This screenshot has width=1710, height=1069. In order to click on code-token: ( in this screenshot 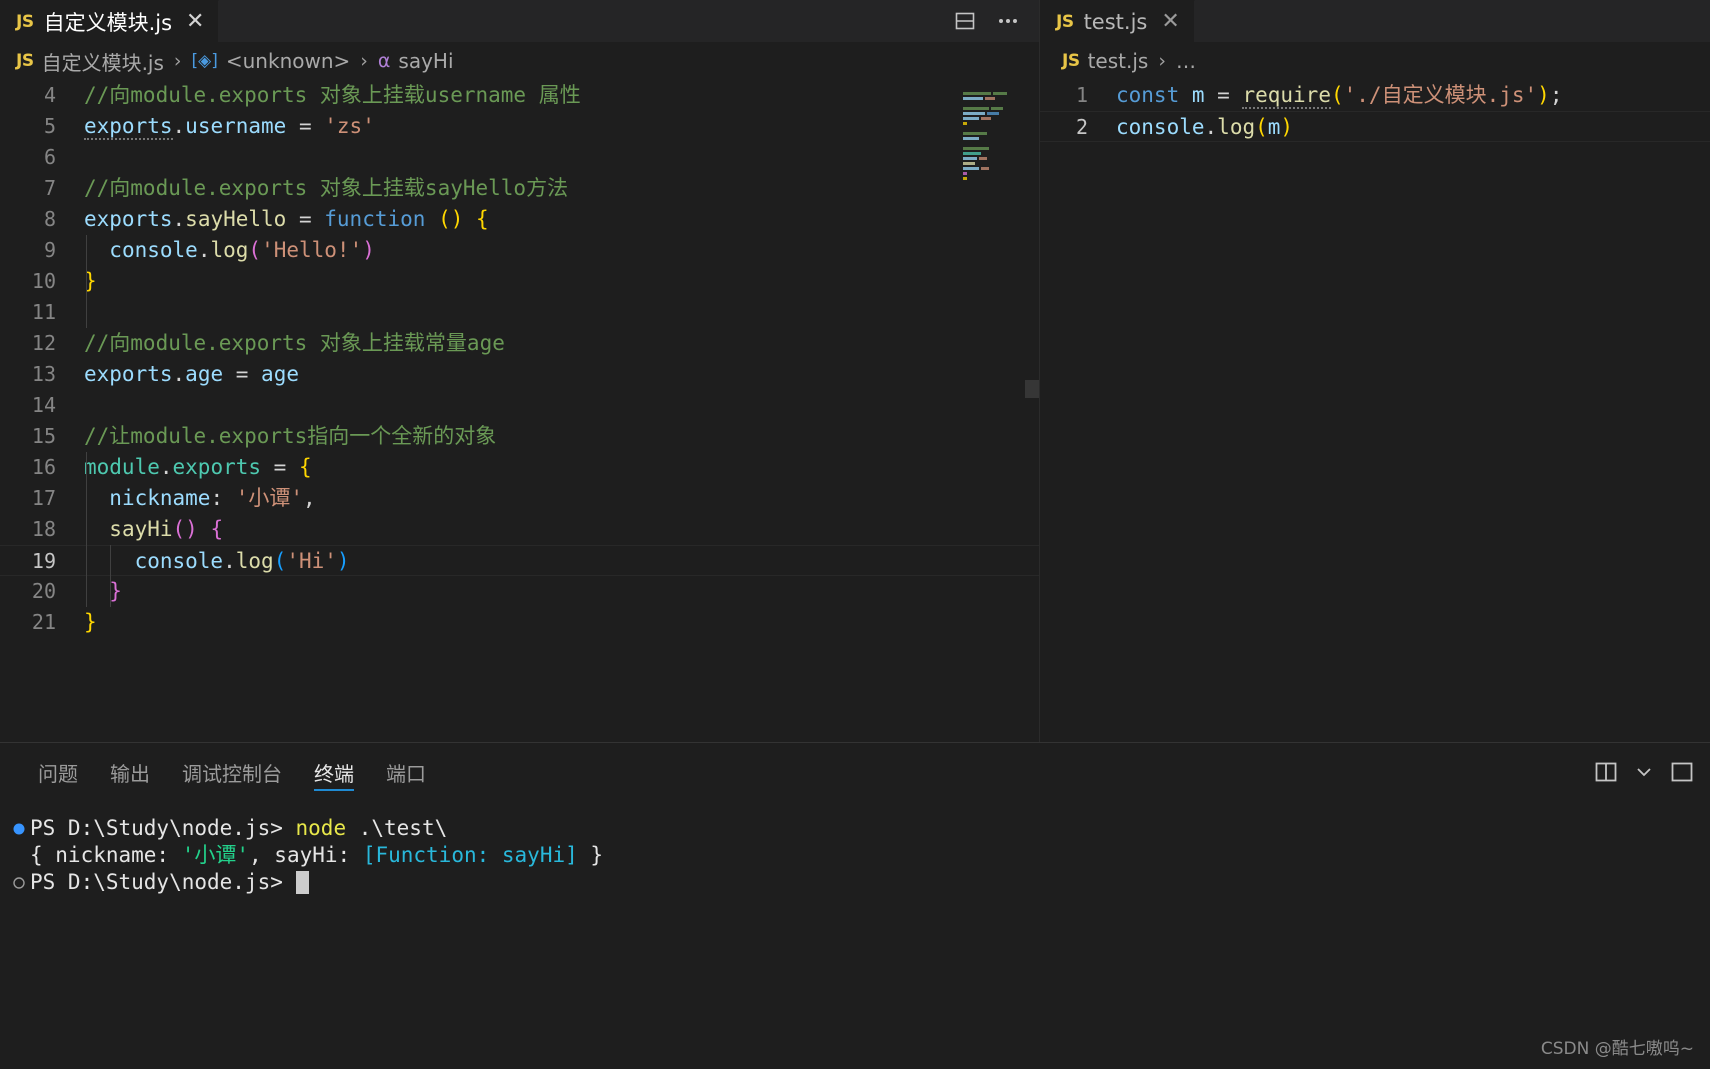, I will do `click(255, 250)`.